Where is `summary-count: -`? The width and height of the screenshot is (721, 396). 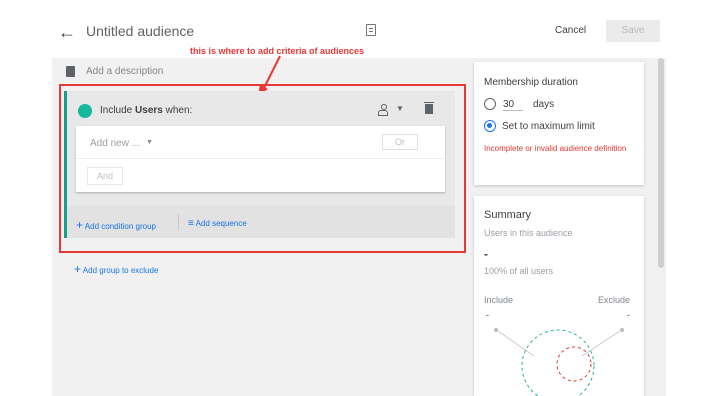
summary-count: - is located at coordinates (486, 254).